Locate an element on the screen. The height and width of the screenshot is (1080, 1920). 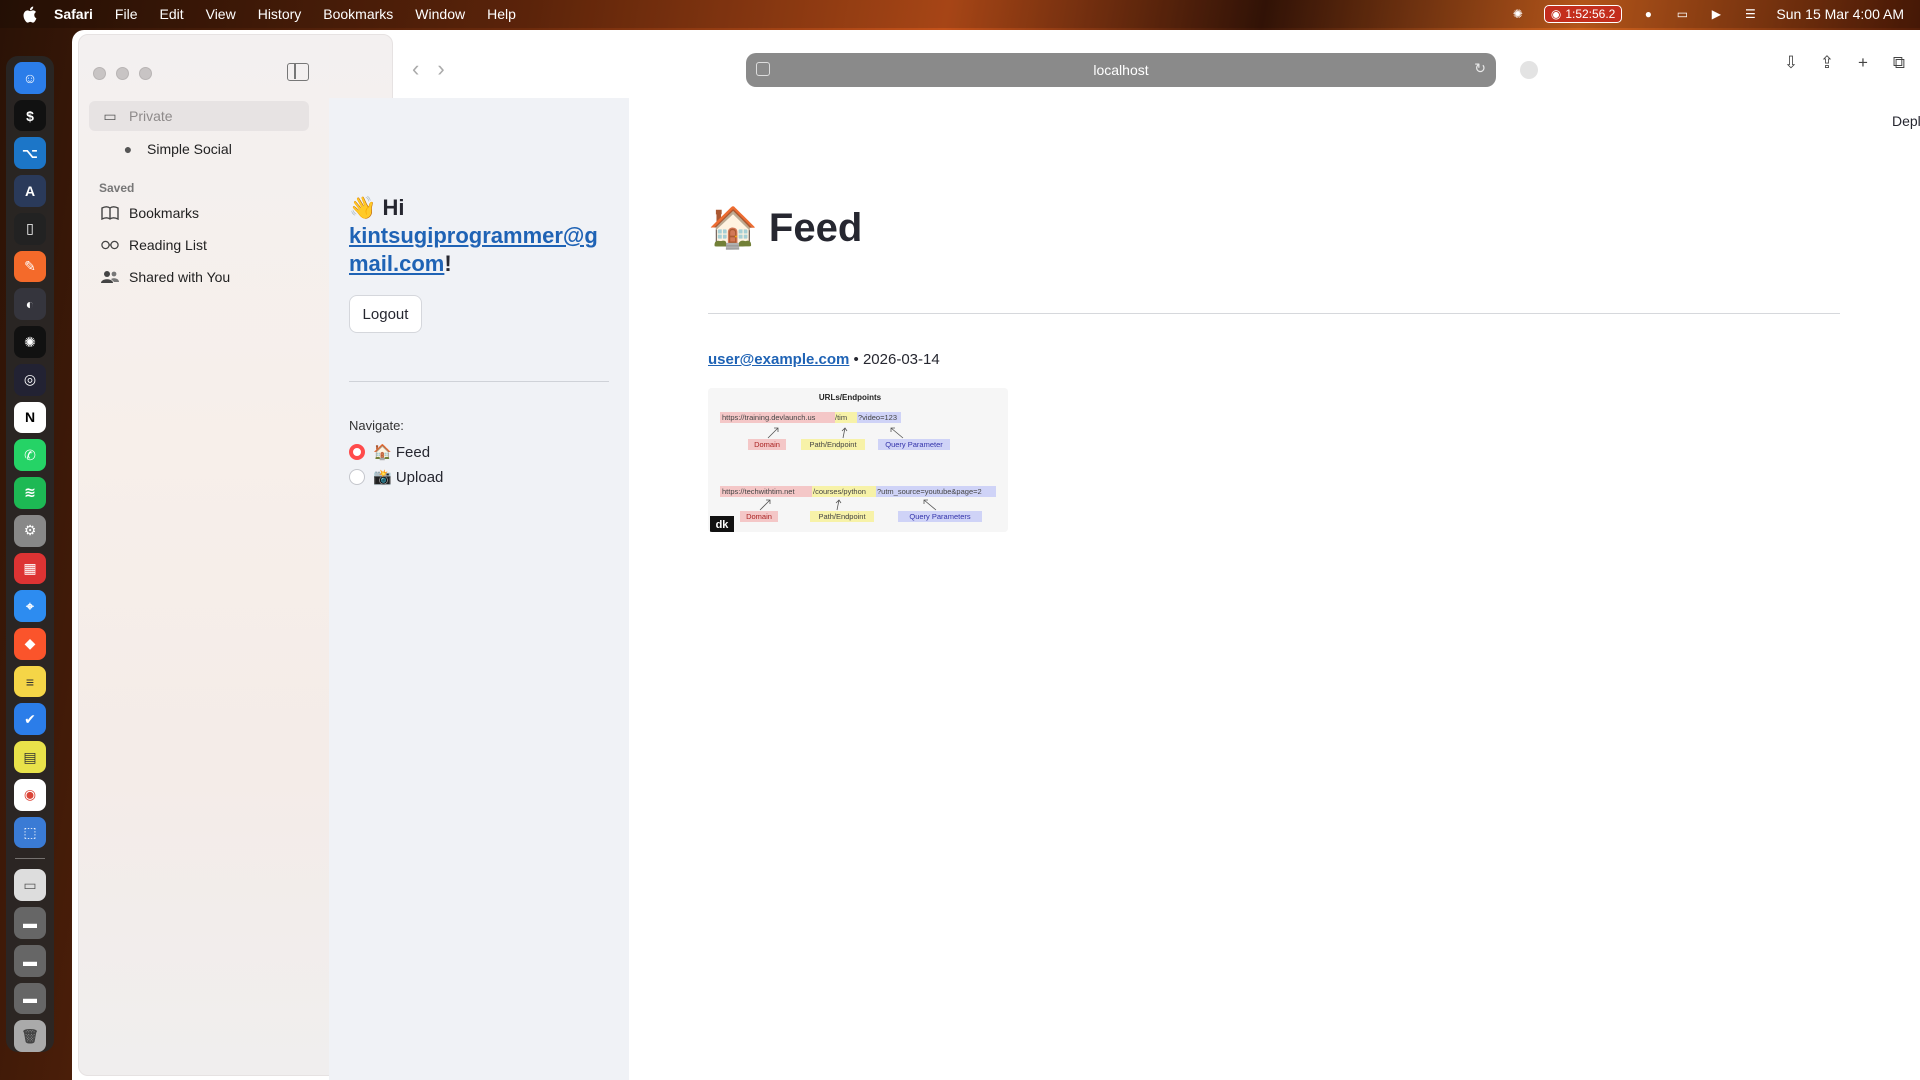
user-email-link: kintsugiprogrammer@gmail.com is located at coordinates (473, 249).